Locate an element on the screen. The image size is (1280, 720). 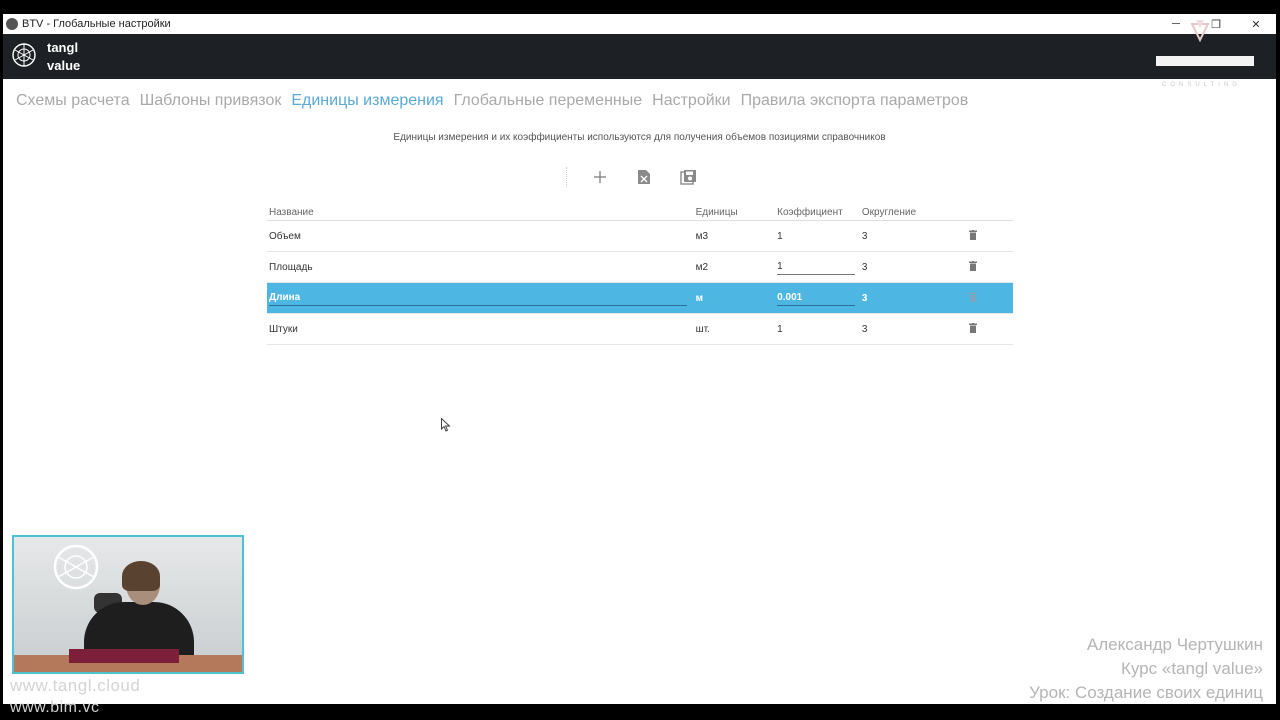
cell-coefficient: 0.001 is located at coordinates (817, 298).